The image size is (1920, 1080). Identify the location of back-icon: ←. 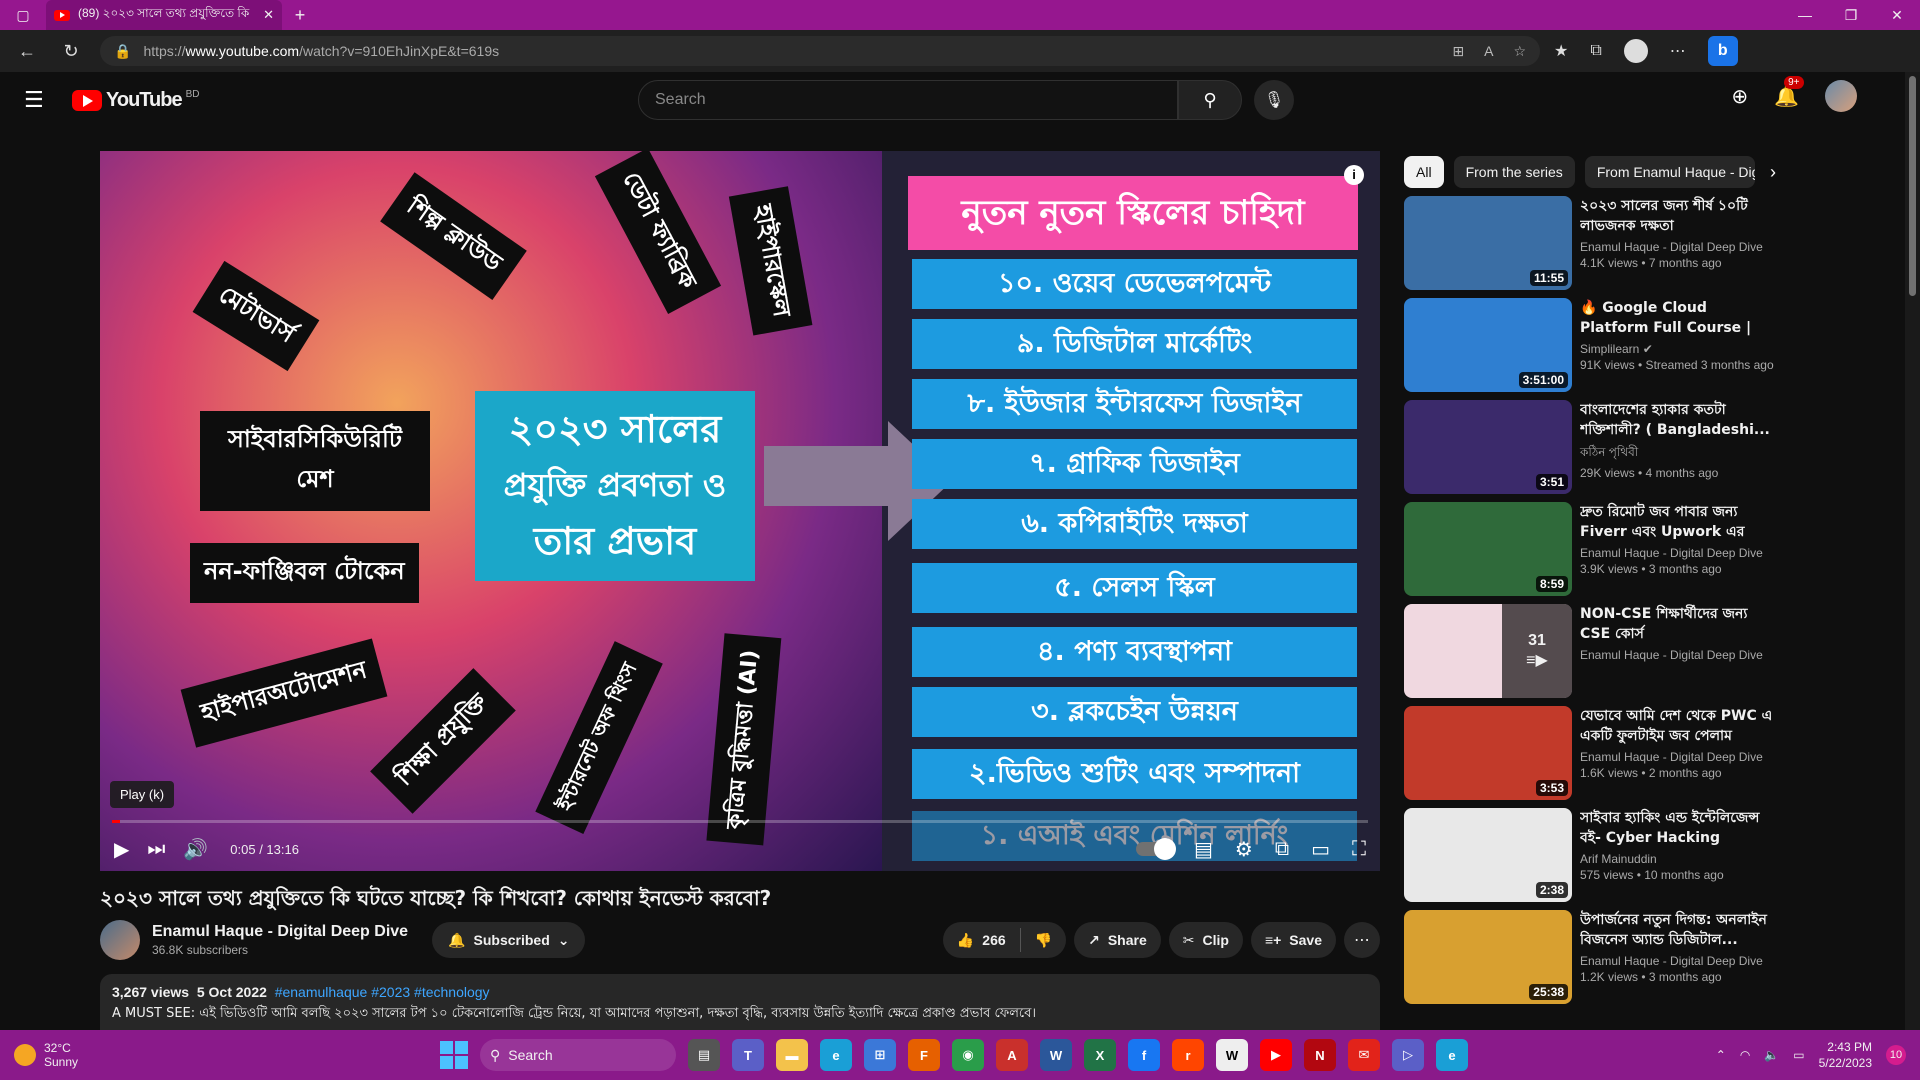
(27, 51).